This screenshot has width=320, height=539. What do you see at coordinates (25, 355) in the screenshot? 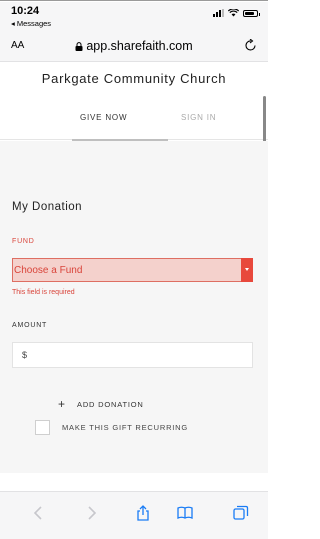
I see `currency-prefix: $` at bounding box center [25, 355].